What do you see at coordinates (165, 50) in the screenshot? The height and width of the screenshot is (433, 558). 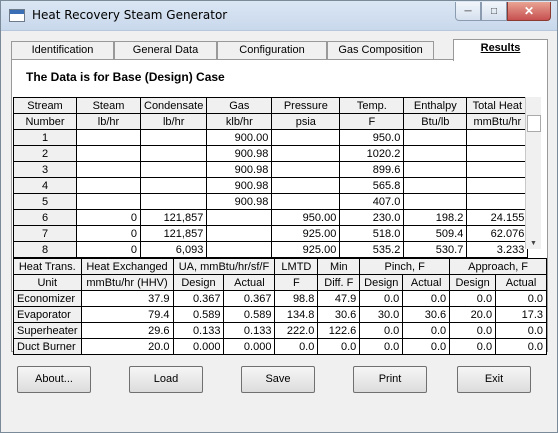 I see `tab-general-data: General Data` at bounding box center [165, 50].